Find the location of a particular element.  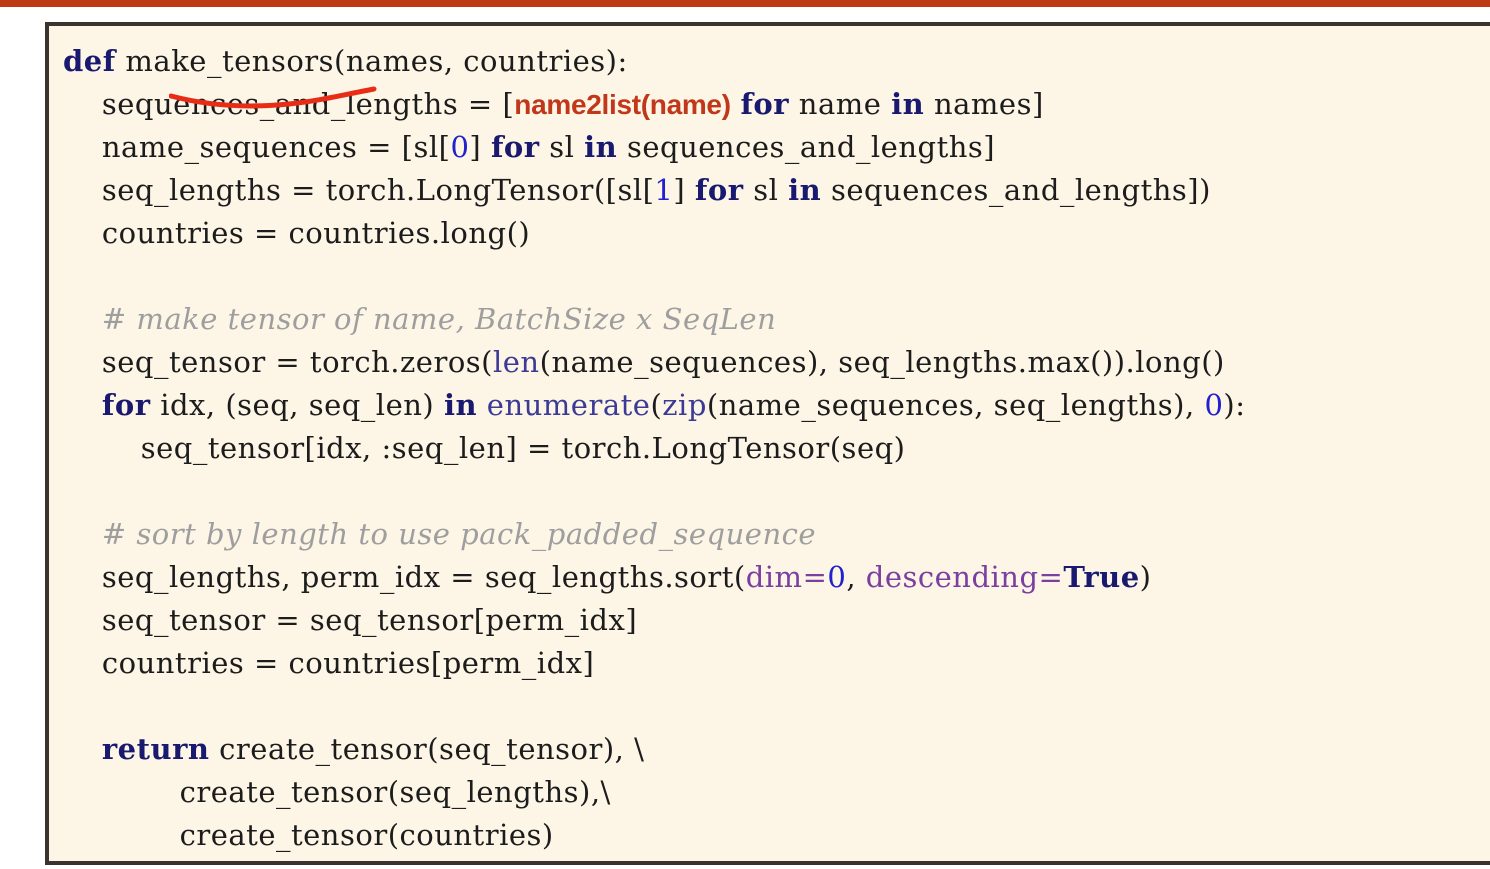

code-line: countries = countries.long() is located at coordinates (776, 233).